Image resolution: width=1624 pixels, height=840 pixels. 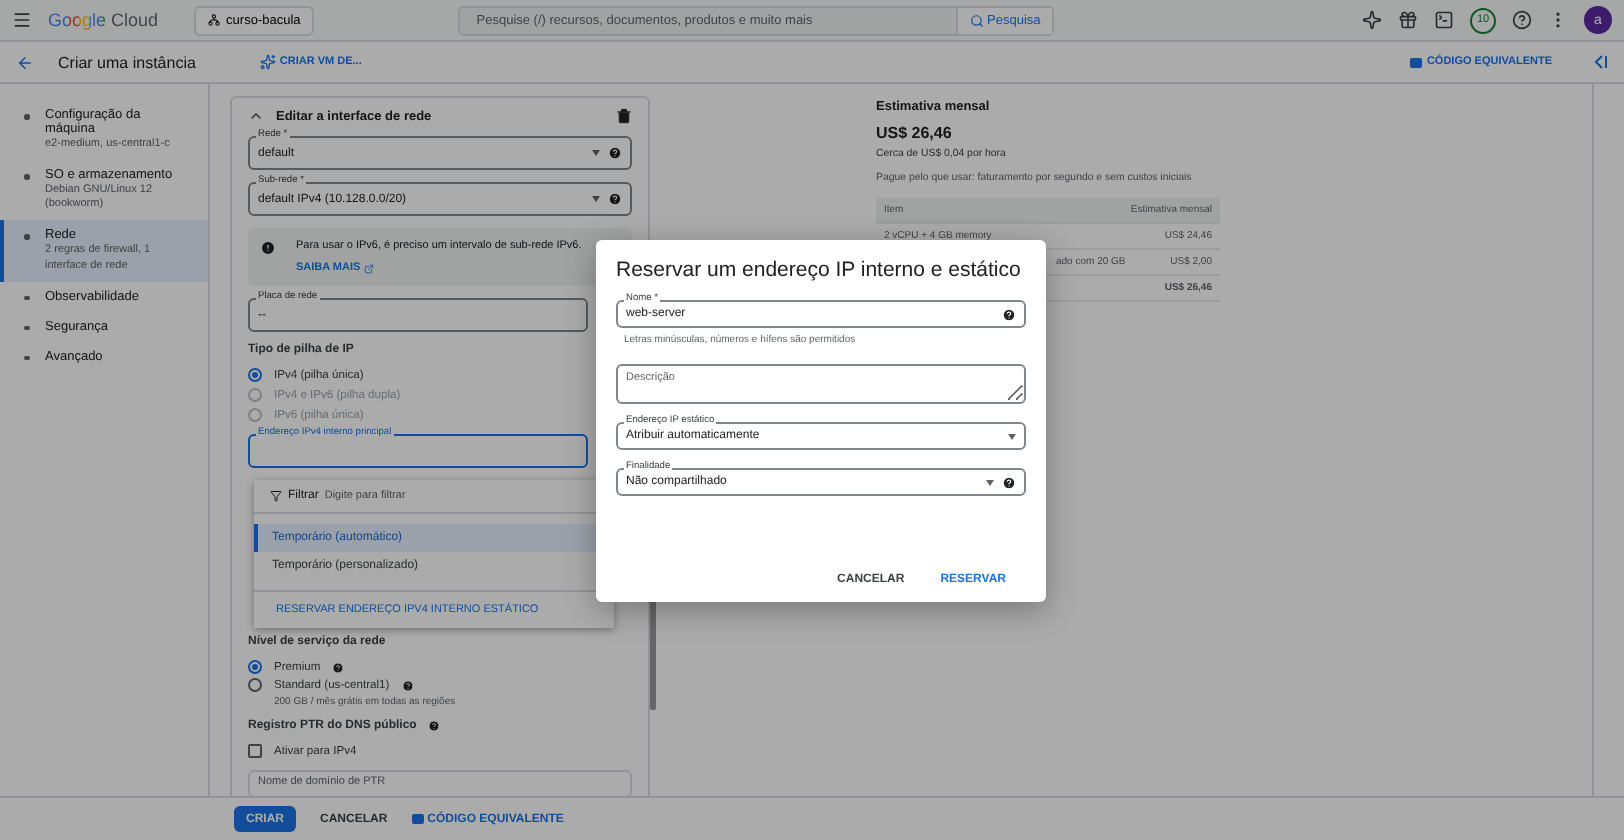 I want to click on help-button, so click(x=1522, y=20).